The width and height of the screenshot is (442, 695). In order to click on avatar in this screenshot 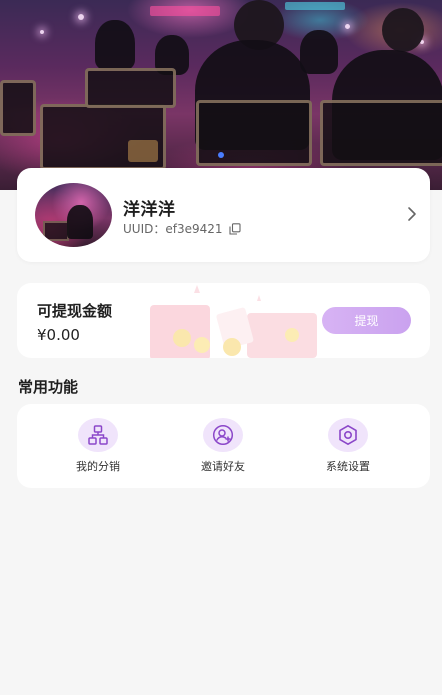, I will do `click(73, 215)`.